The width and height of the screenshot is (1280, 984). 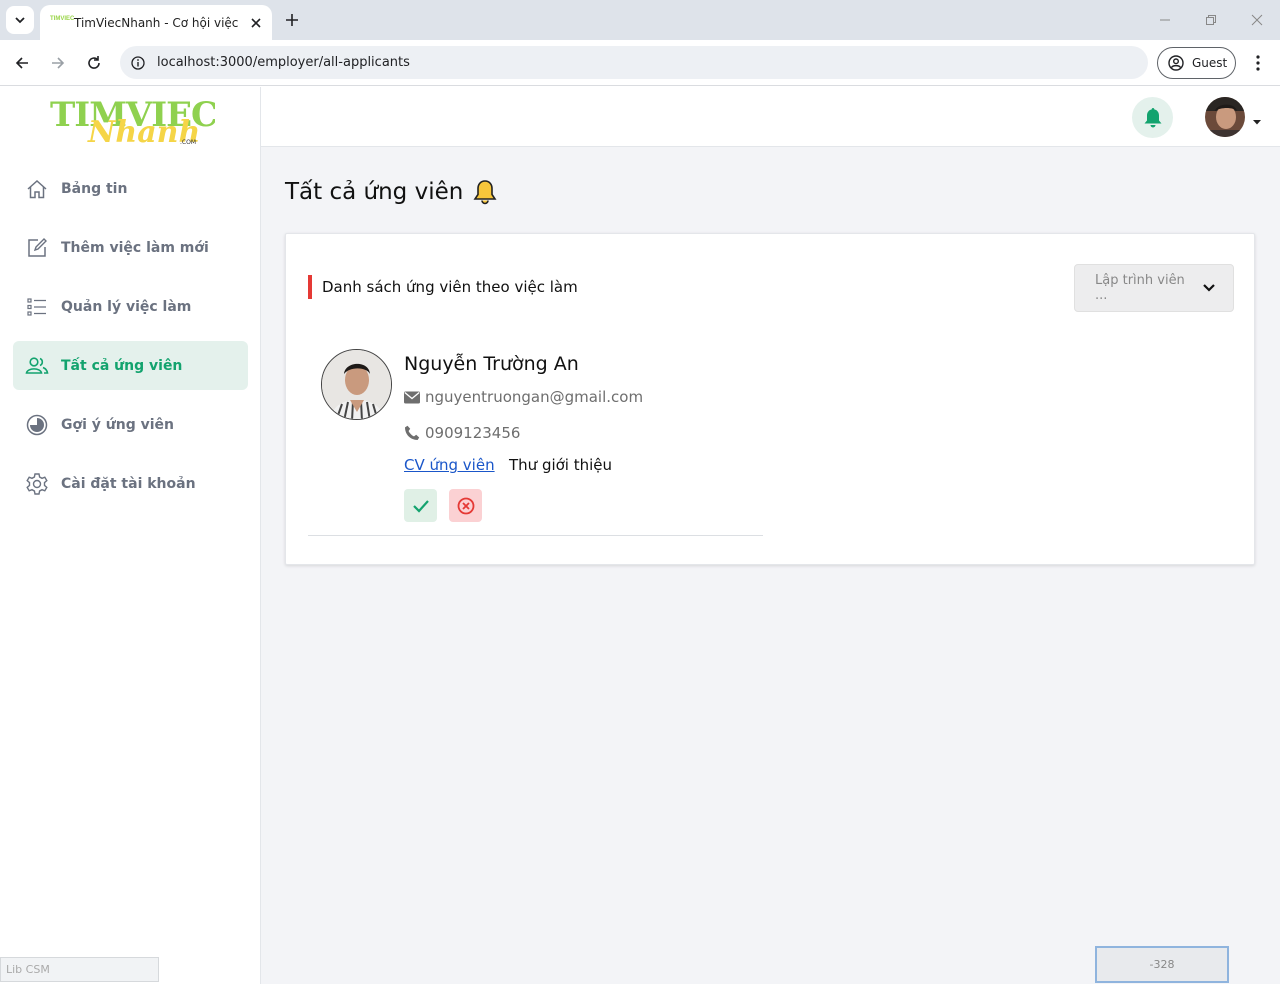 I want to click on caret-down-icon, so click(x=1257, y=119).